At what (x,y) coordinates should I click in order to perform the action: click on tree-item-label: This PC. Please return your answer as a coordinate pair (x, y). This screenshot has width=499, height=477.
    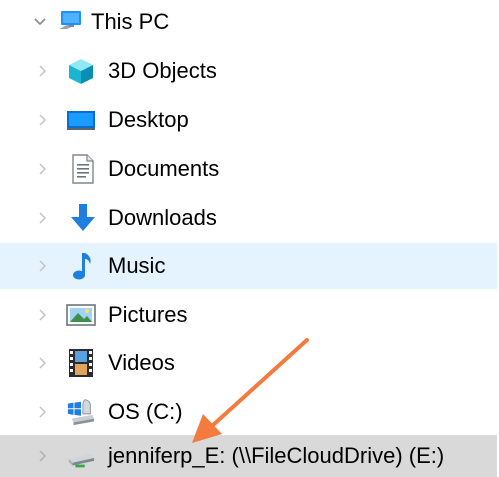
    Looking at the image, I should click on (130, 21).